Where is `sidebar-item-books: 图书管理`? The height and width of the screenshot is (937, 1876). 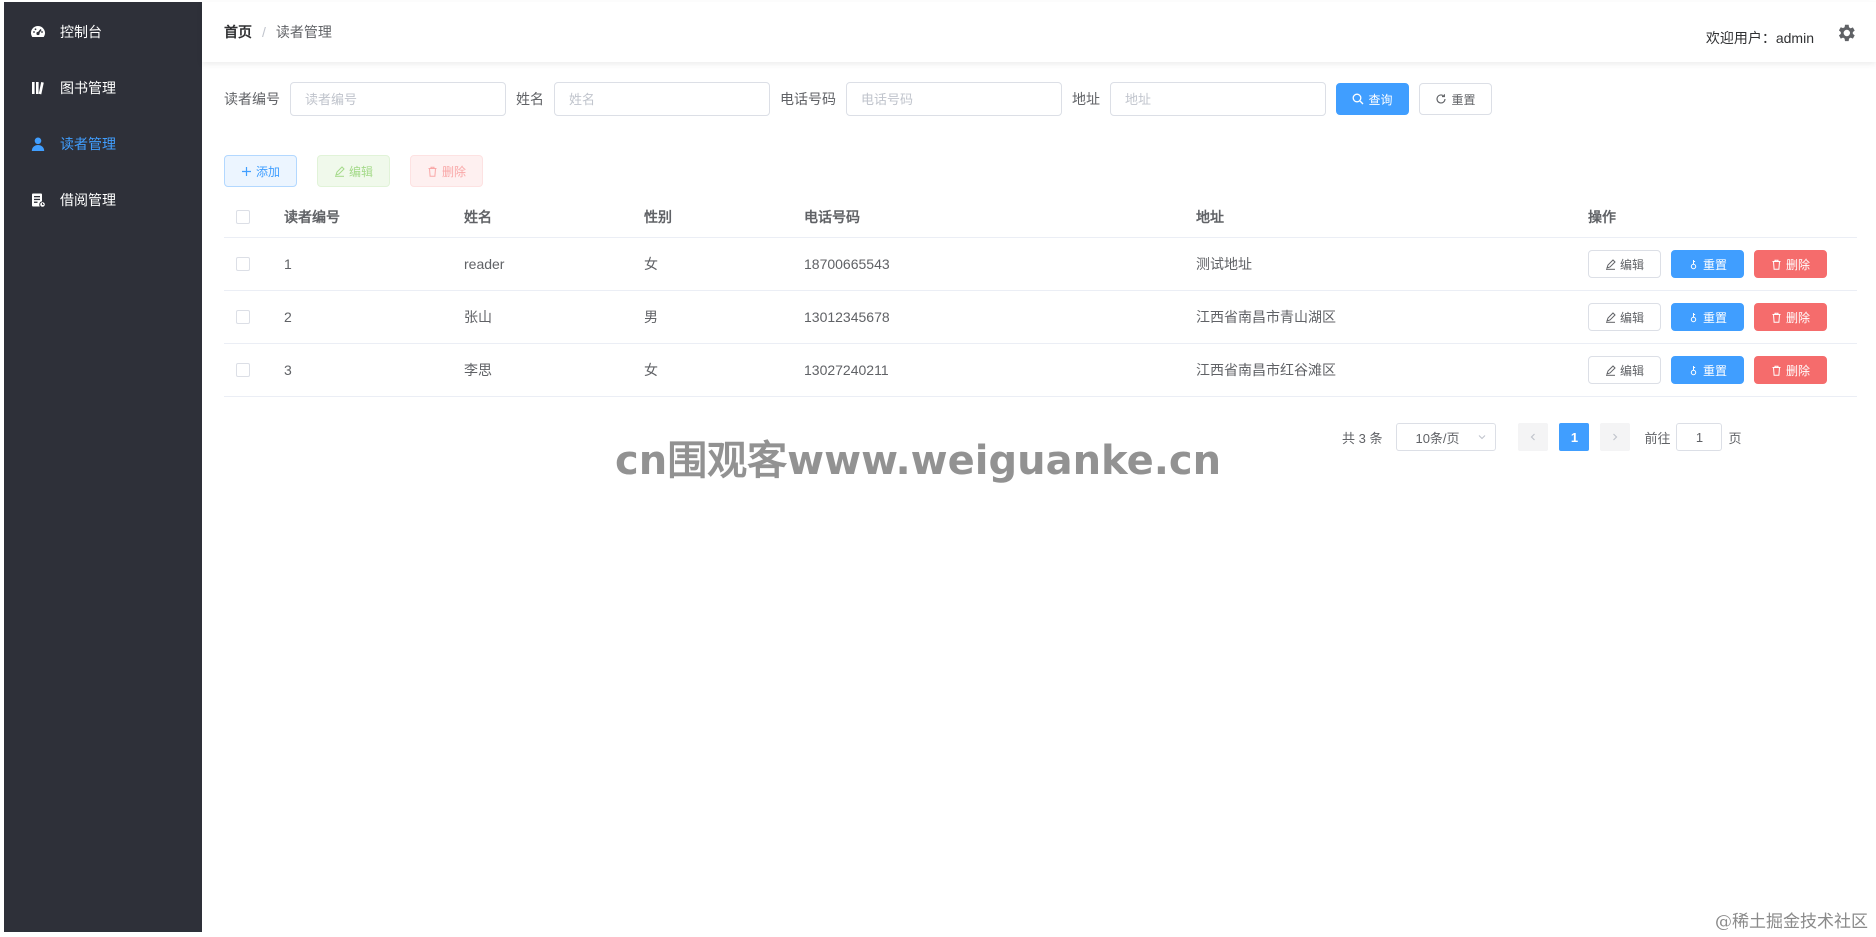
sidebar-item-books: 图书管理 is located at coordinates (103, 88).